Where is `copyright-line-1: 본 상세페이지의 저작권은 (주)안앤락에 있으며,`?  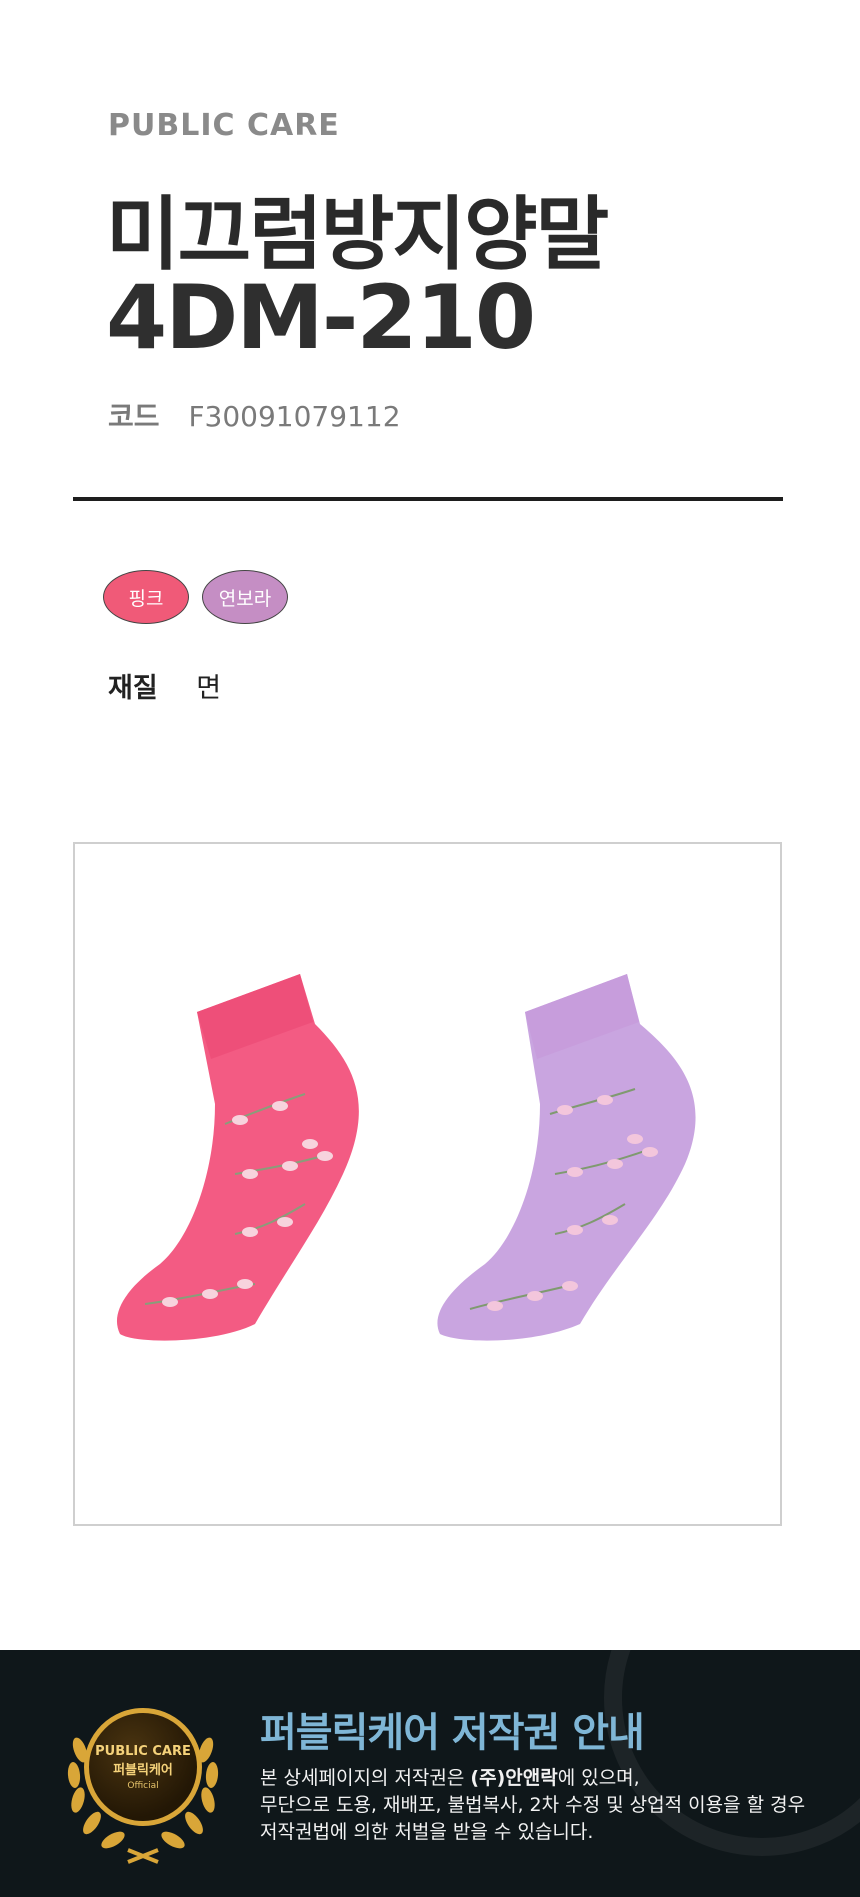
copyright-line-1: 본 상세페이지의 저작권은 (주)안앤락에 있으며, is located at coordinates (550, 1778).